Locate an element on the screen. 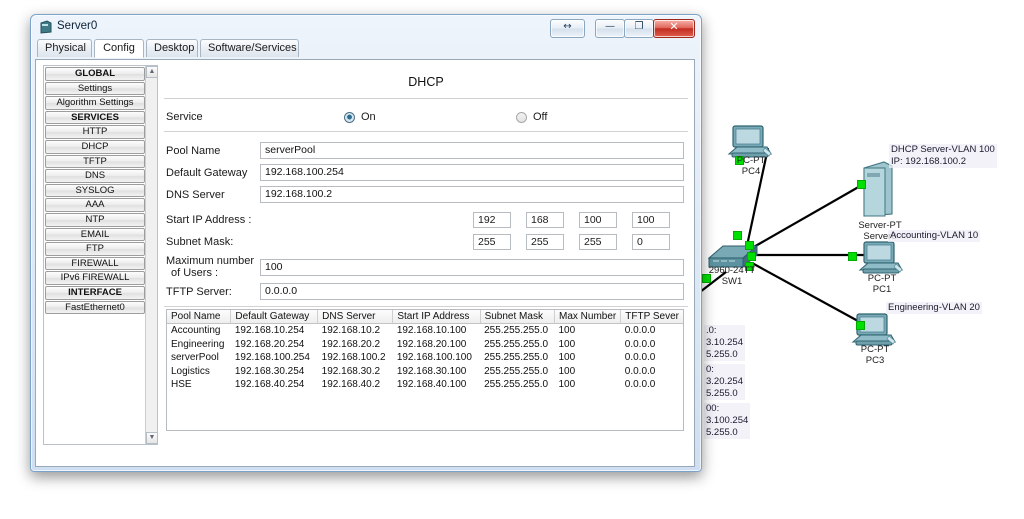  window-close-button: ✕ is located at coordinates (674, 28).